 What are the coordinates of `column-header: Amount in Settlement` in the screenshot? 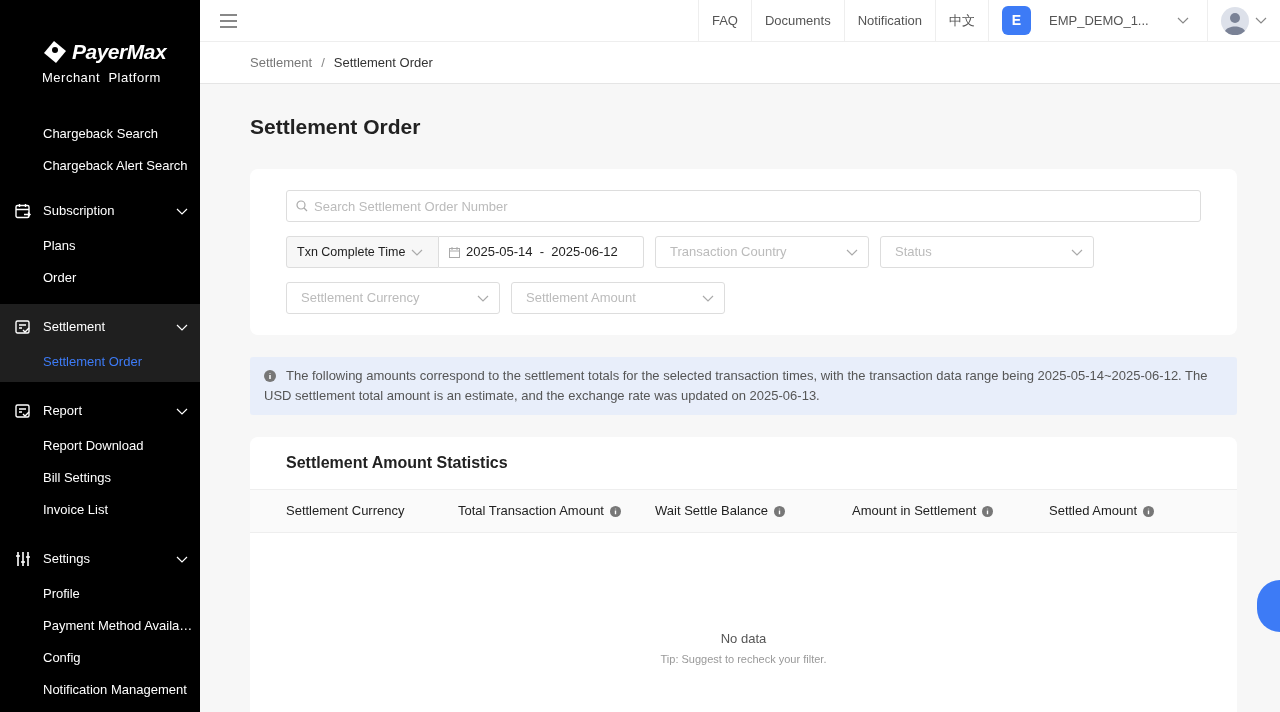 It's located at (914, 511).